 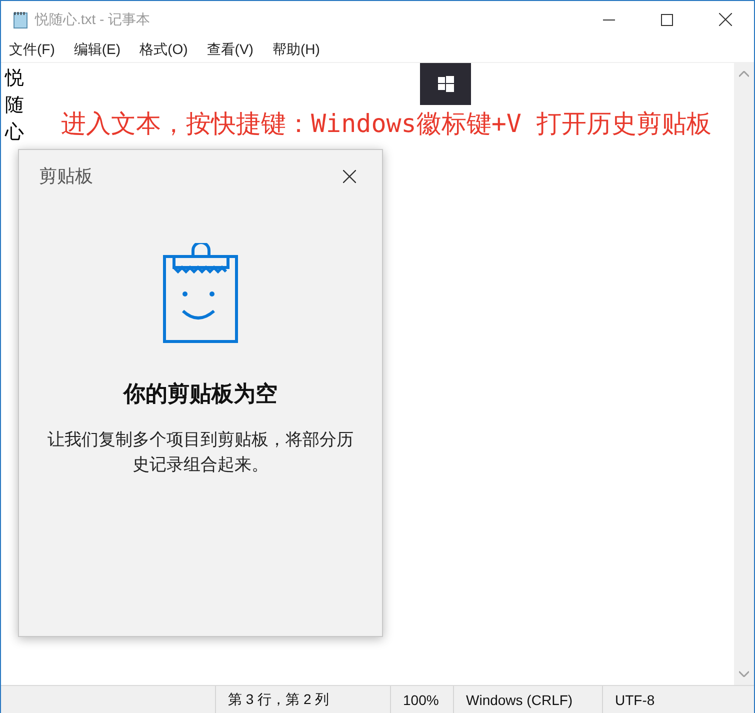 I want to click on chevron-down-icon, so click(x=744, y=674).